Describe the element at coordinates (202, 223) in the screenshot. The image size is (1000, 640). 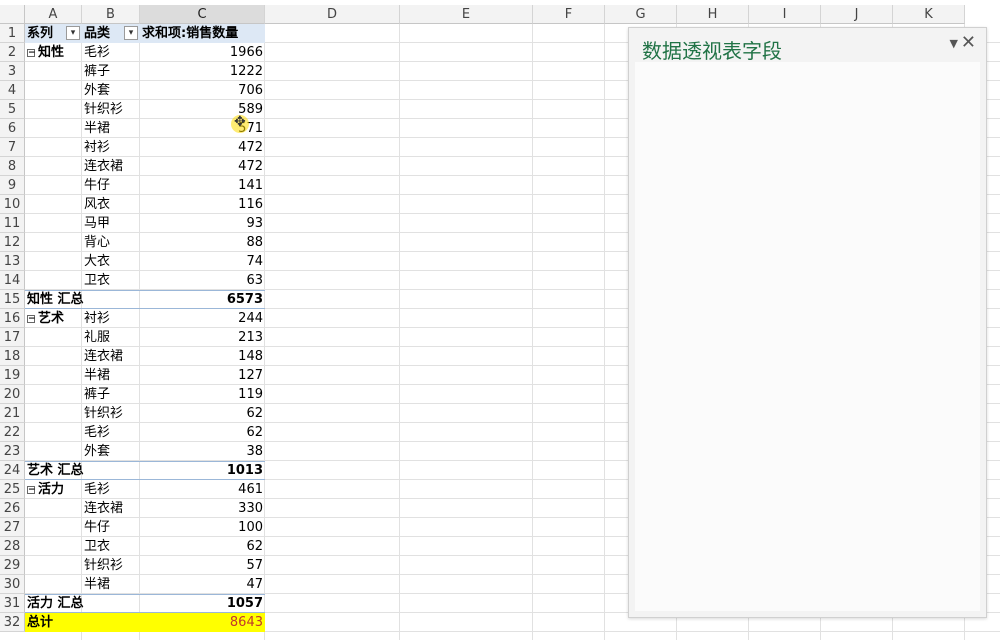
I see `value-cell: 93` at that location.